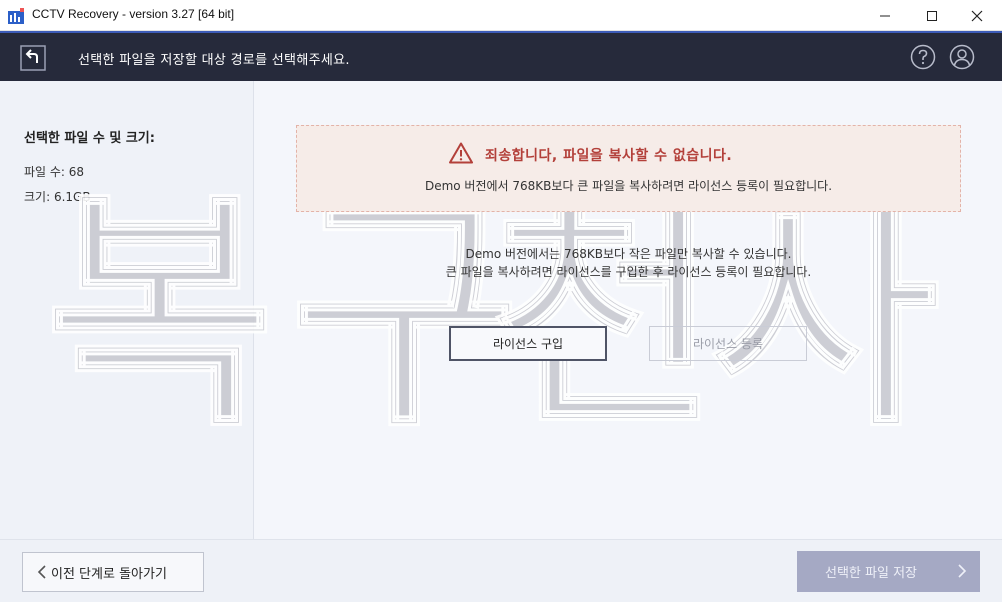 Image resolution: width=1002 pixels, height=602 pixels. Describe the element at coordinates (728, 343) in the screenshot. I see `register-license-button: 라이선스 등록` at that location.